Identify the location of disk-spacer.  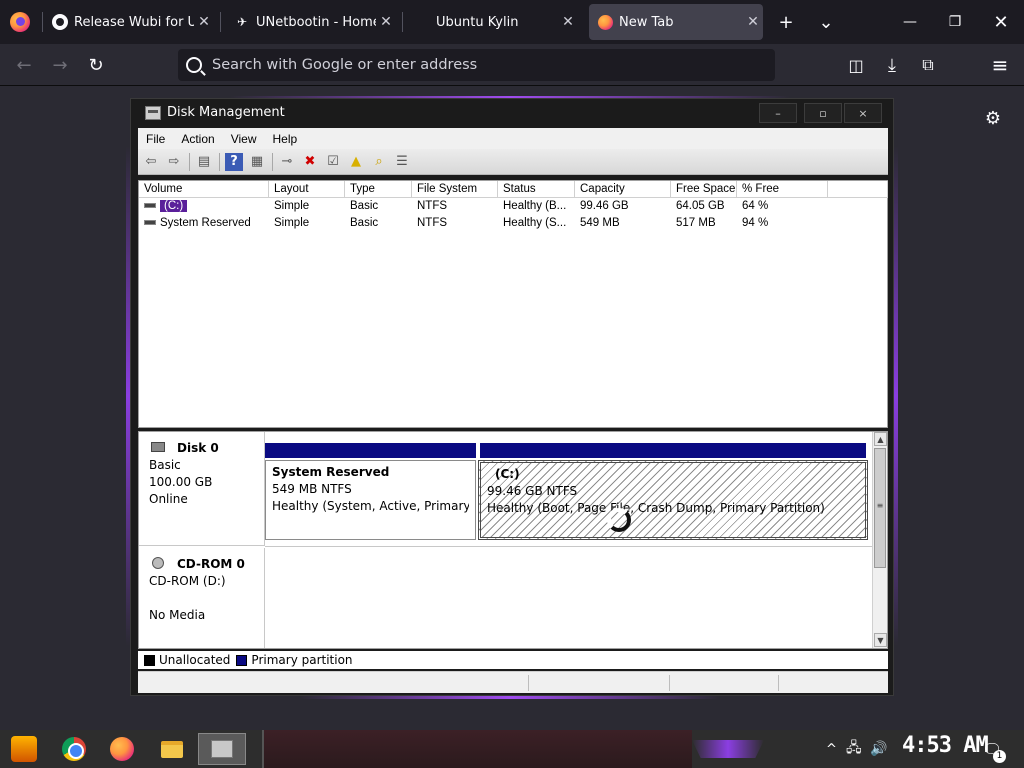
(206, 598).